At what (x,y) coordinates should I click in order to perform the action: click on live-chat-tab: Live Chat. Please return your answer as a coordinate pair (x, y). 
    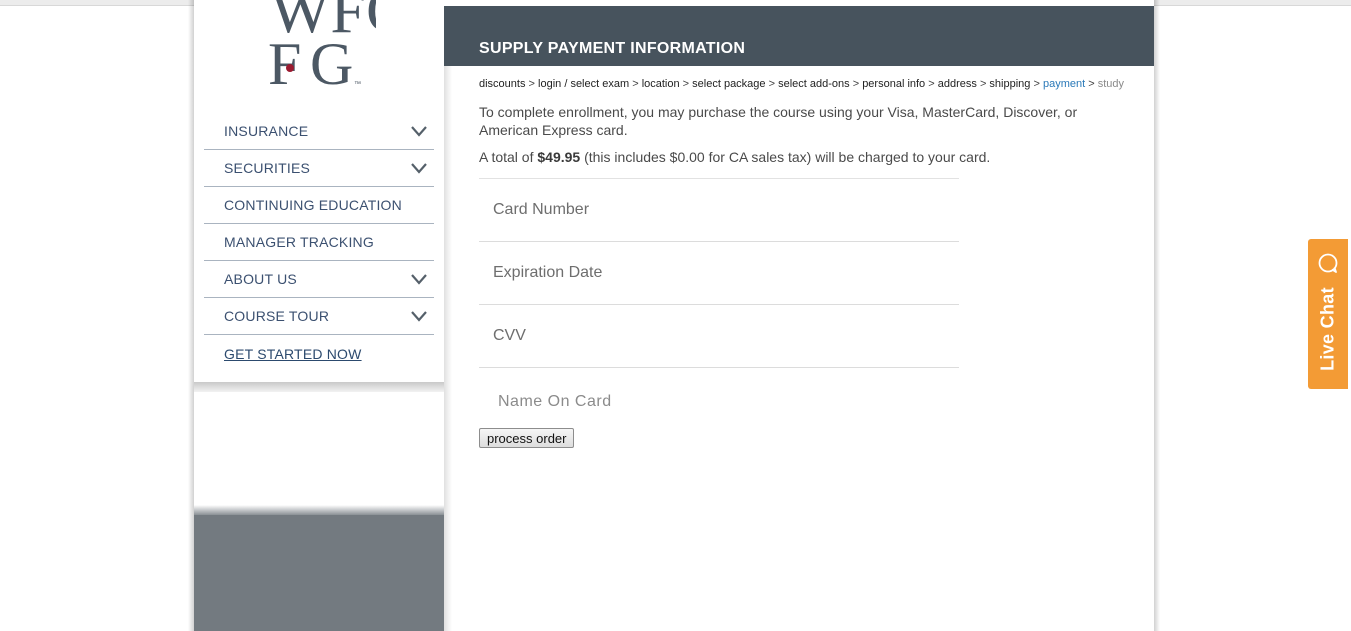
    Looking at the image, I should click on (1328, 314).